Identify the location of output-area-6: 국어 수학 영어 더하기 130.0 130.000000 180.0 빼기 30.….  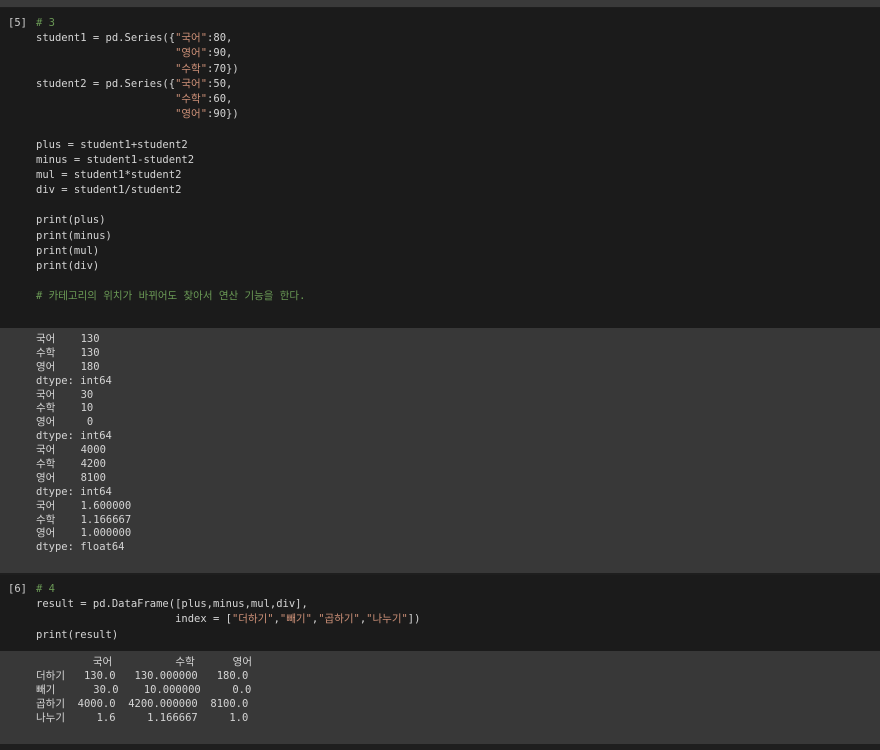
(440, 697).